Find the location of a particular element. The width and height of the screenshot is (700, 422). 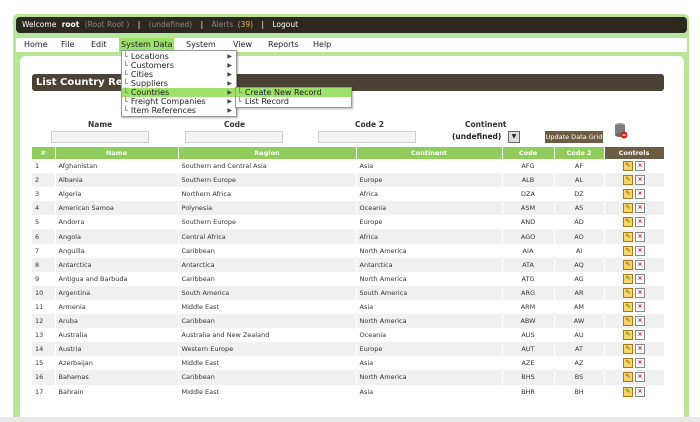

table-row: 5 Andorra Southern Europe Europe AND AD ✎ × is located at coordinates (348, 222).